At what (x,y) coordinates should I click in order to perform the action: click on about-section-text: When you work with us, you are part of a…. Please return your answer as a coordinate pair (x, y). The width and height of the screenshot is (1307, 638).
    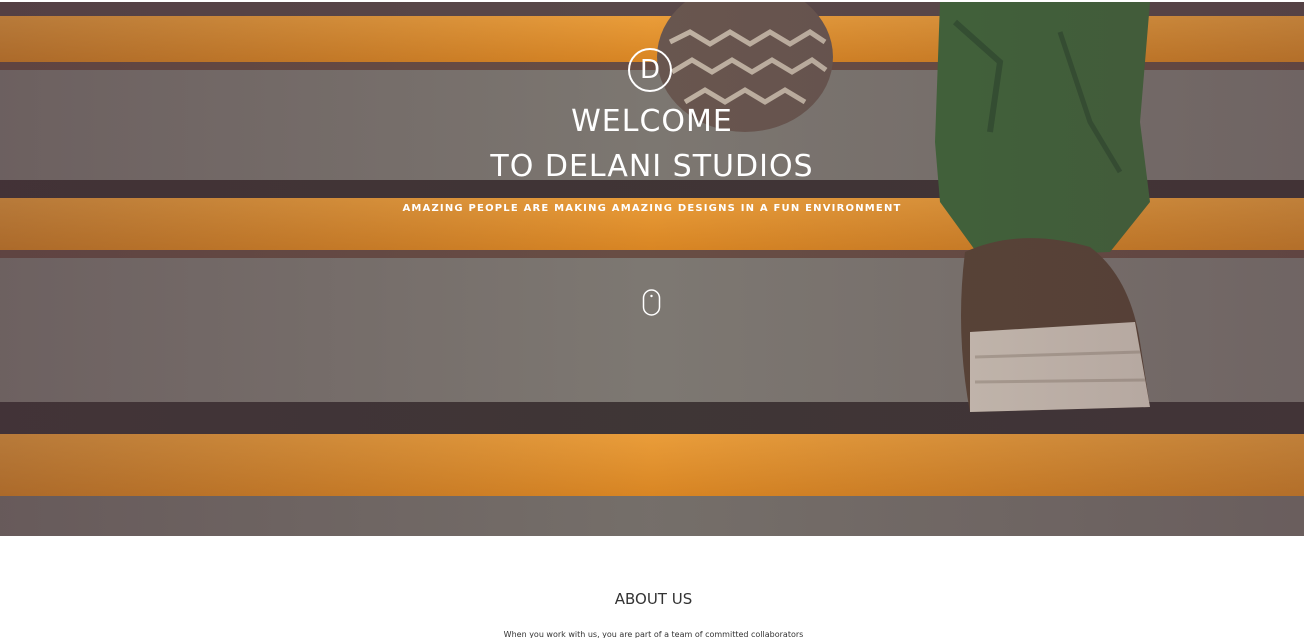
    Looking at the image, I should click on (653, 634).